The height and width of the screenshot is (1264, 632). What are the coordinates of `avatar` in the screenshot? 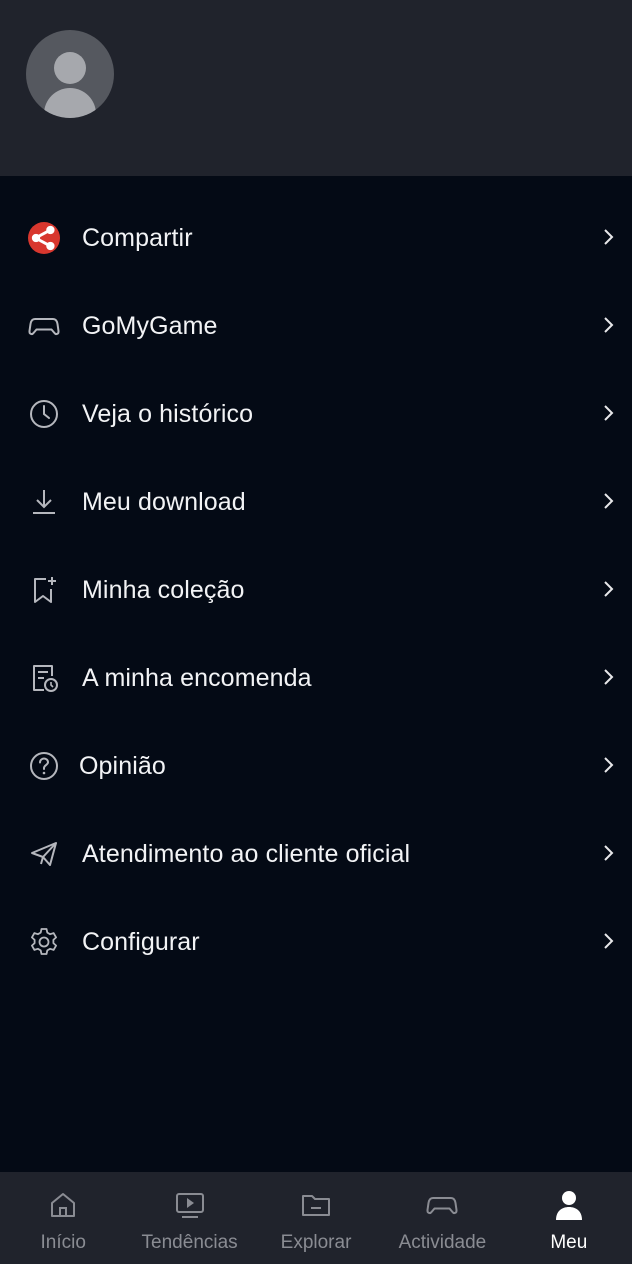 It's located at (70, 74).